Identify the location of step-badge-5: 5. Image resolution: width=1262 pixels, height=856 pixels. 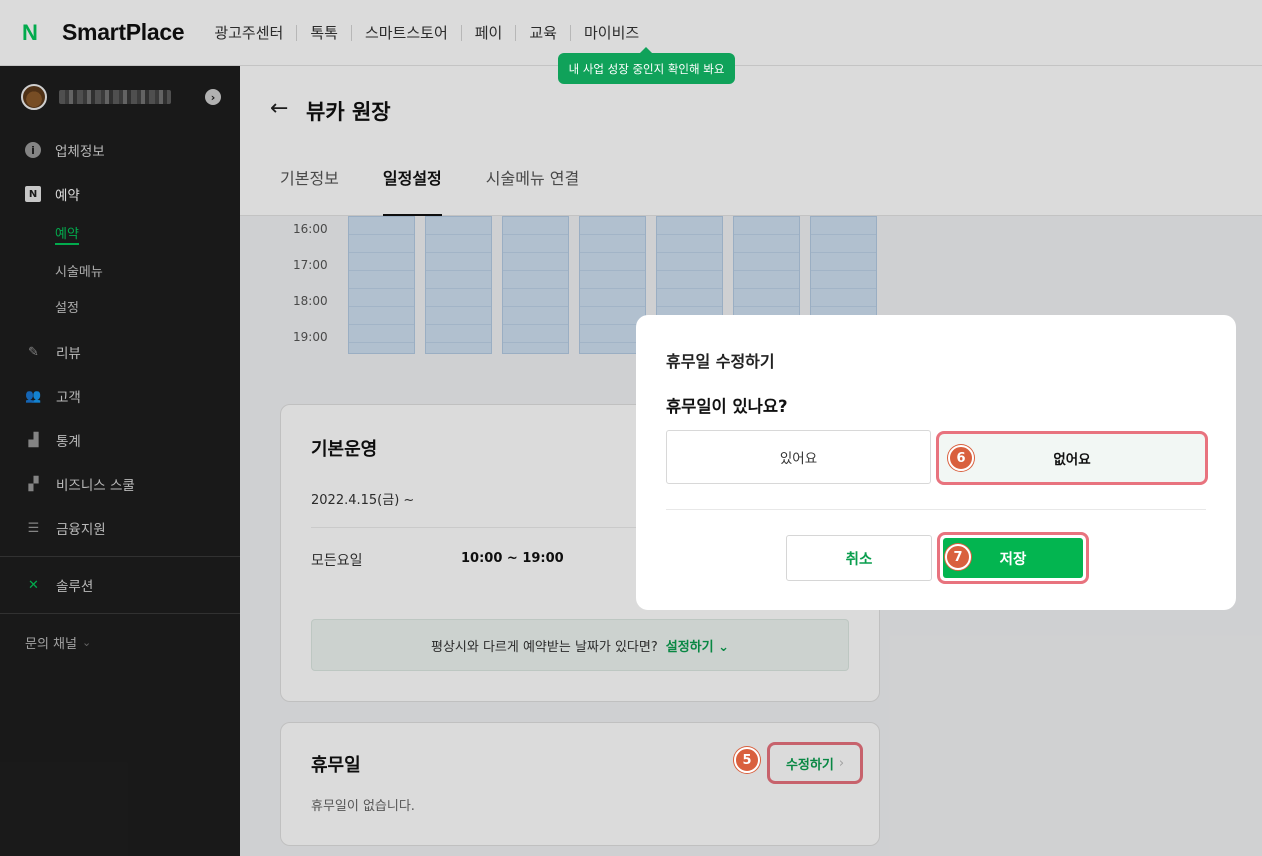
(747, 760).